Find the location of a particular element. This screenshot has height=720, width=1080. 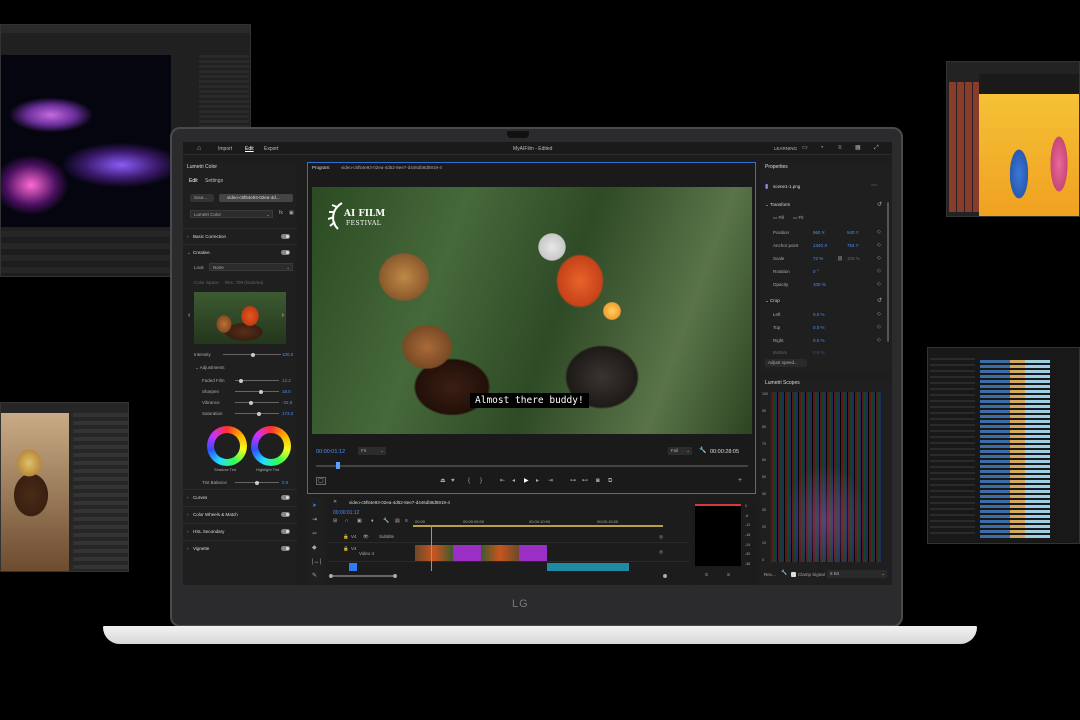

linked-icon: ∩ is located at coordinates (347, 521).